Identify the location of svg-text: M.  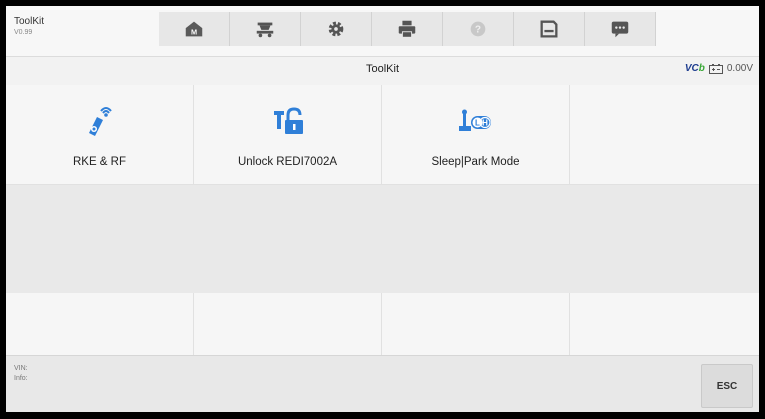
(194, 32).